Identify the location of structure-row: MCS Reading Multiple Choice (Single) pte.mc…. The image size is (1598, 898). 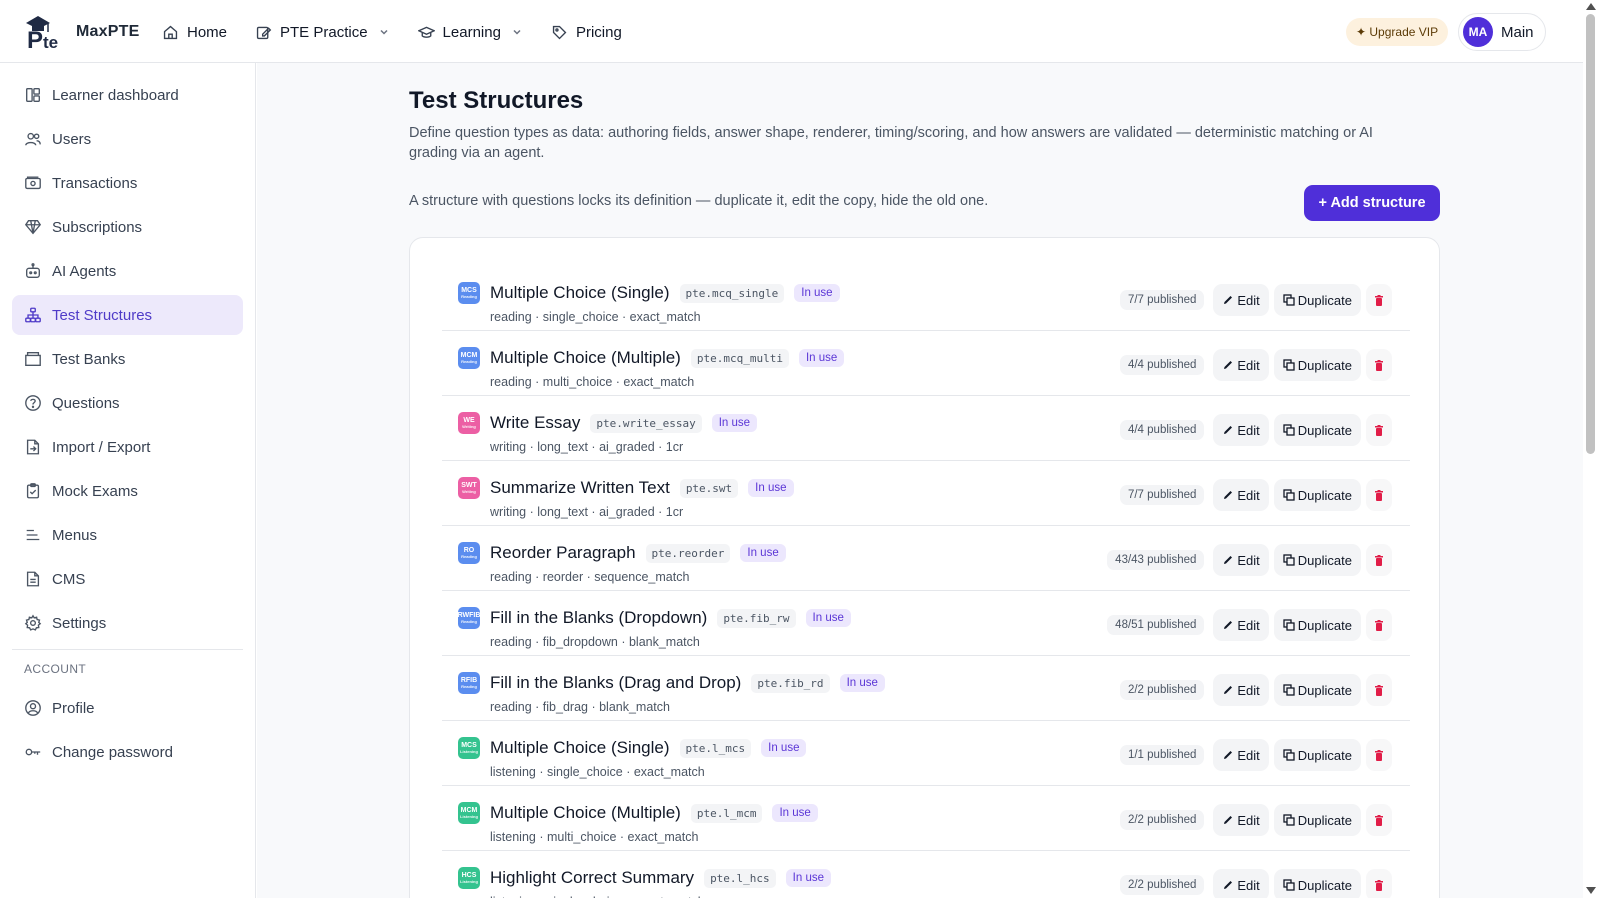
(926, 298).